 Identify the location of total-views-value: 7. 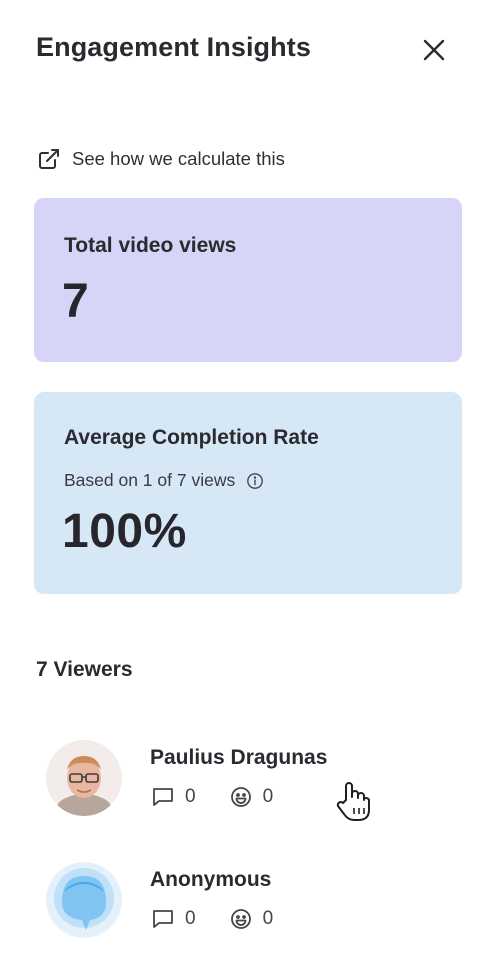
(76, 301).